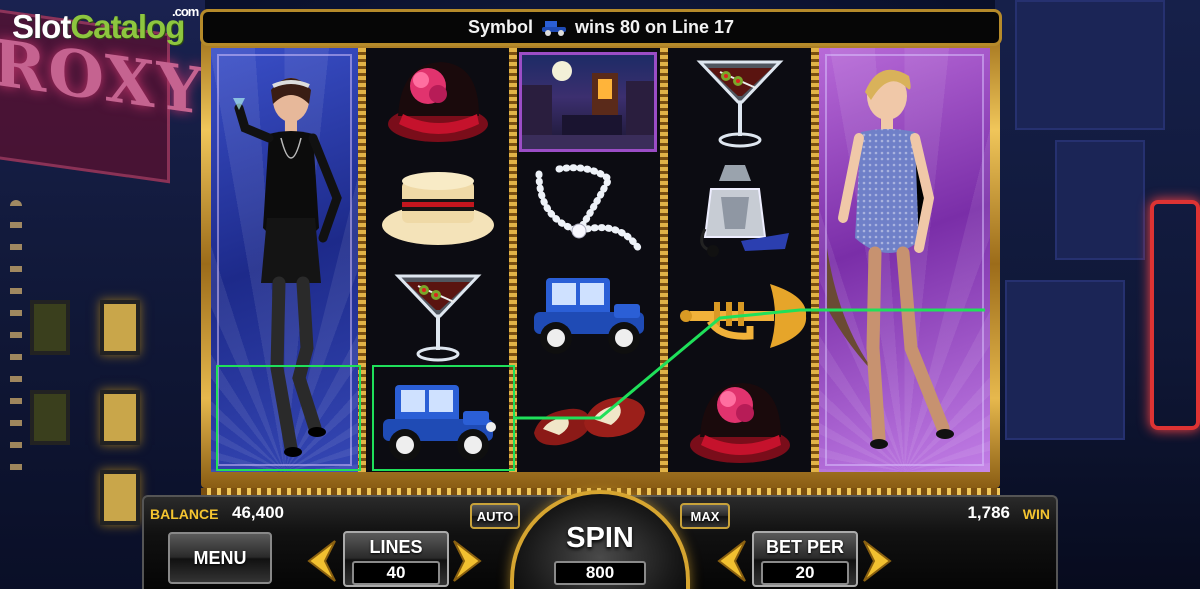 The height and width of the screenshot is (589, 1200). I want to click on city-scene-icon, so click(588, 102).